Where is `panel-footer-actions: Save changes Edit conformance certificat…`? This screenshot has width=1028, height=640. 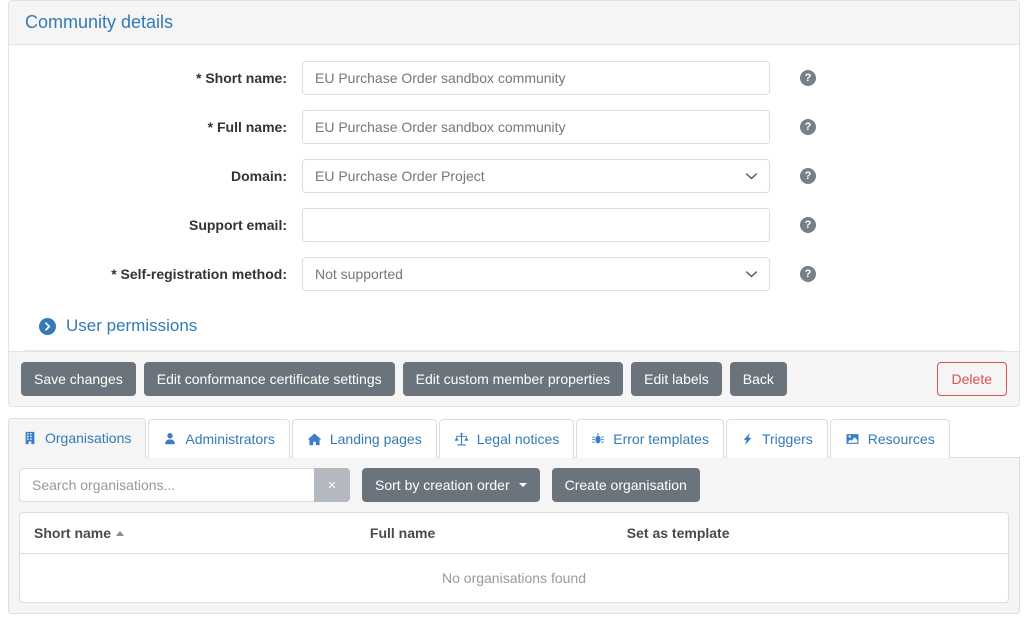
panel-footer-actions: Save changes Edit conformance certificat… is located at coordinates (514, 378).